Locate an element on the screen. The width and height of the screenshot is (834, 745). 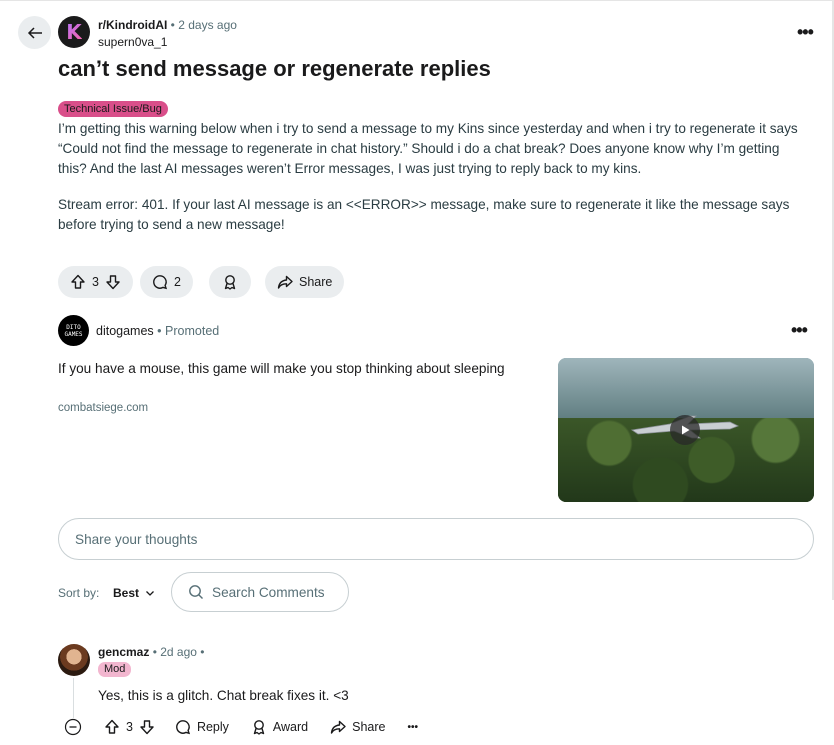
share-button: Share is located at coordinates (305, 282).